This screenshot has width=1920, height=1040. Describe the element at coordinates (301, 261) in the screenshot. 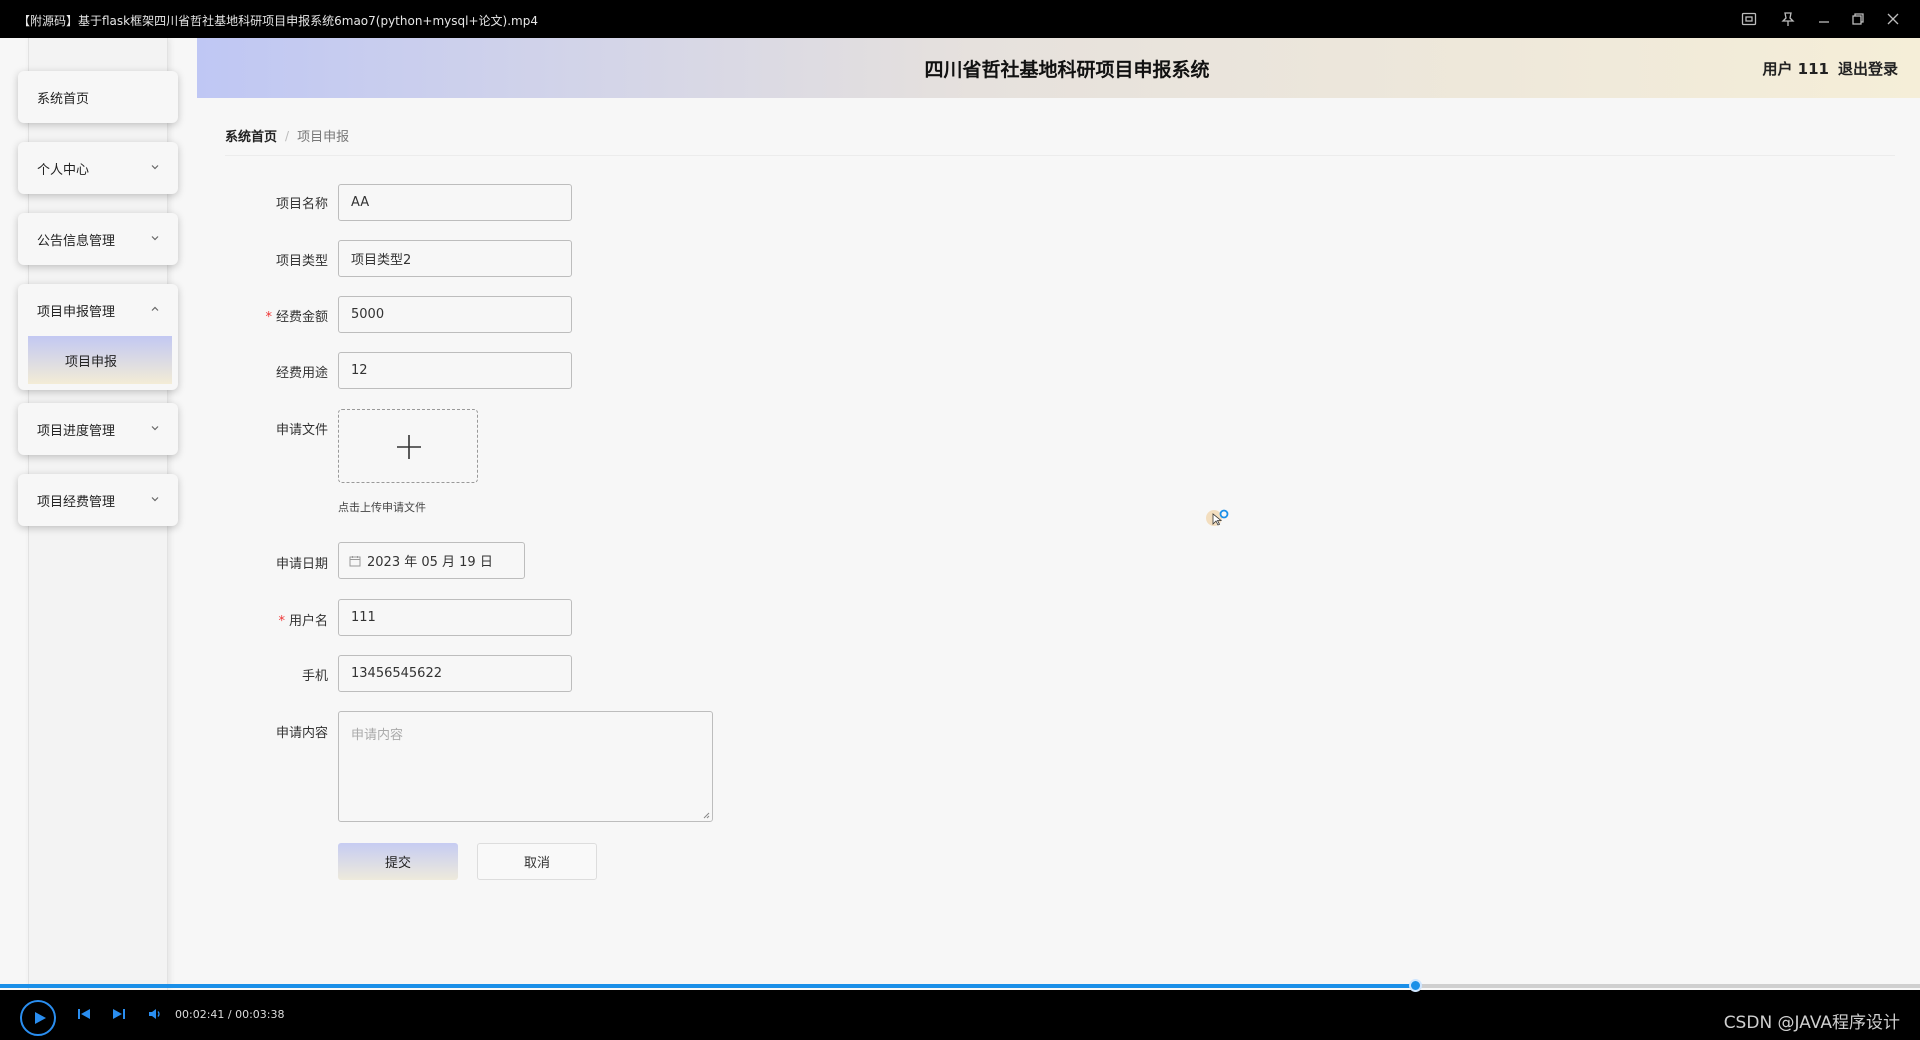

I see `project-type-label-text: 项目类型` at that location.